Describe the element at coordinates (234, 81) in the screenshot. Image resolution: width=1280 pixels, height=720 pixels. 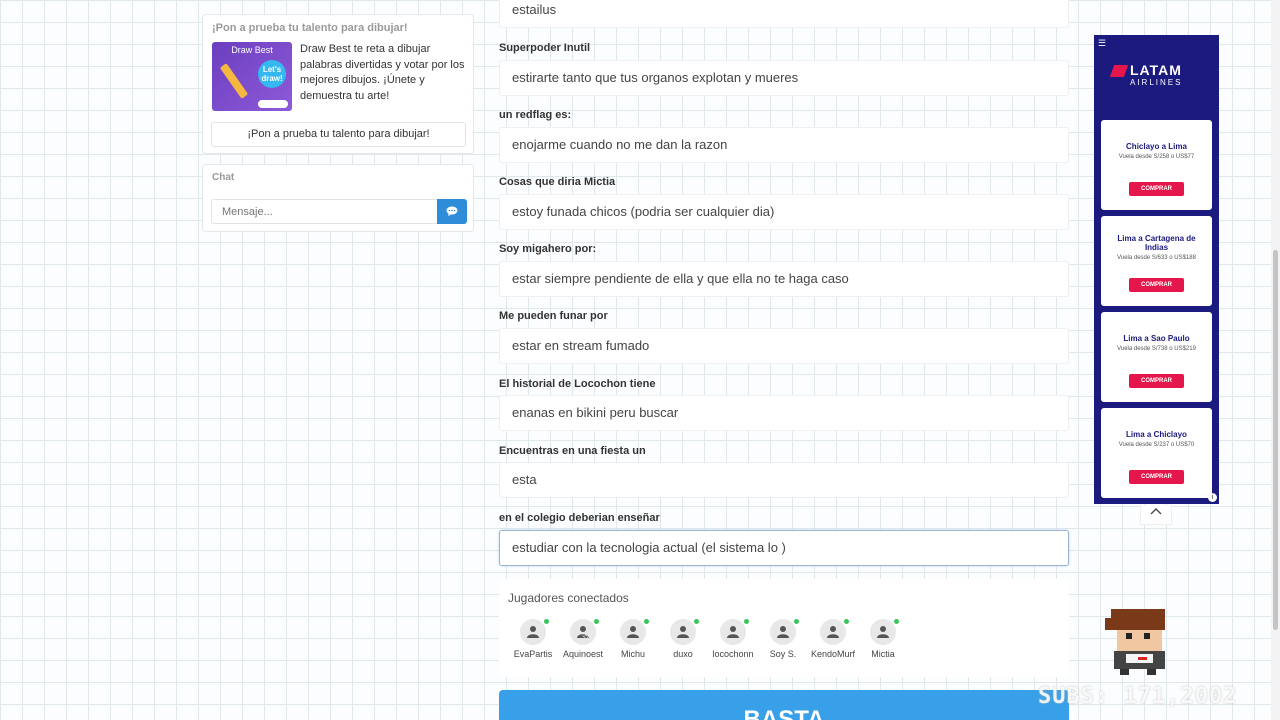
I see `pencil-icon` at that location.